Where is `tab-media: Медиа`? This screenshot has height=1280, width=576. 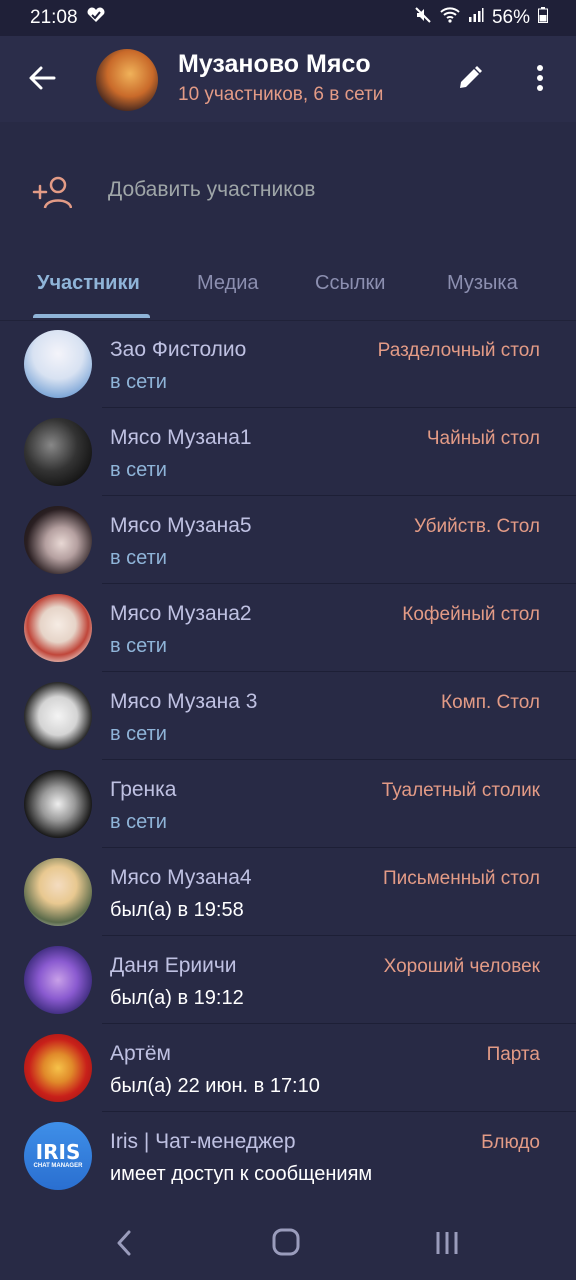 tab-media: Медиа is located at coordinates (228, 283).